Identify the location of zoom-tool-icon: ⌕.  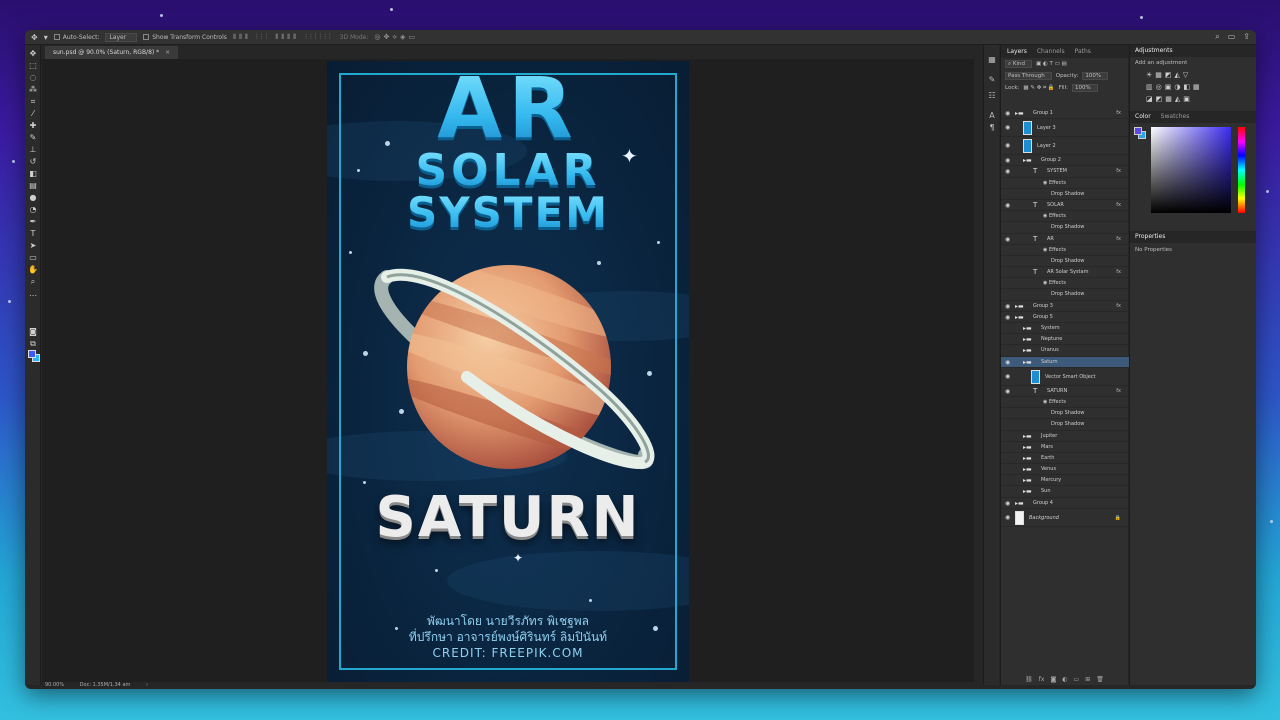
(33, 282).